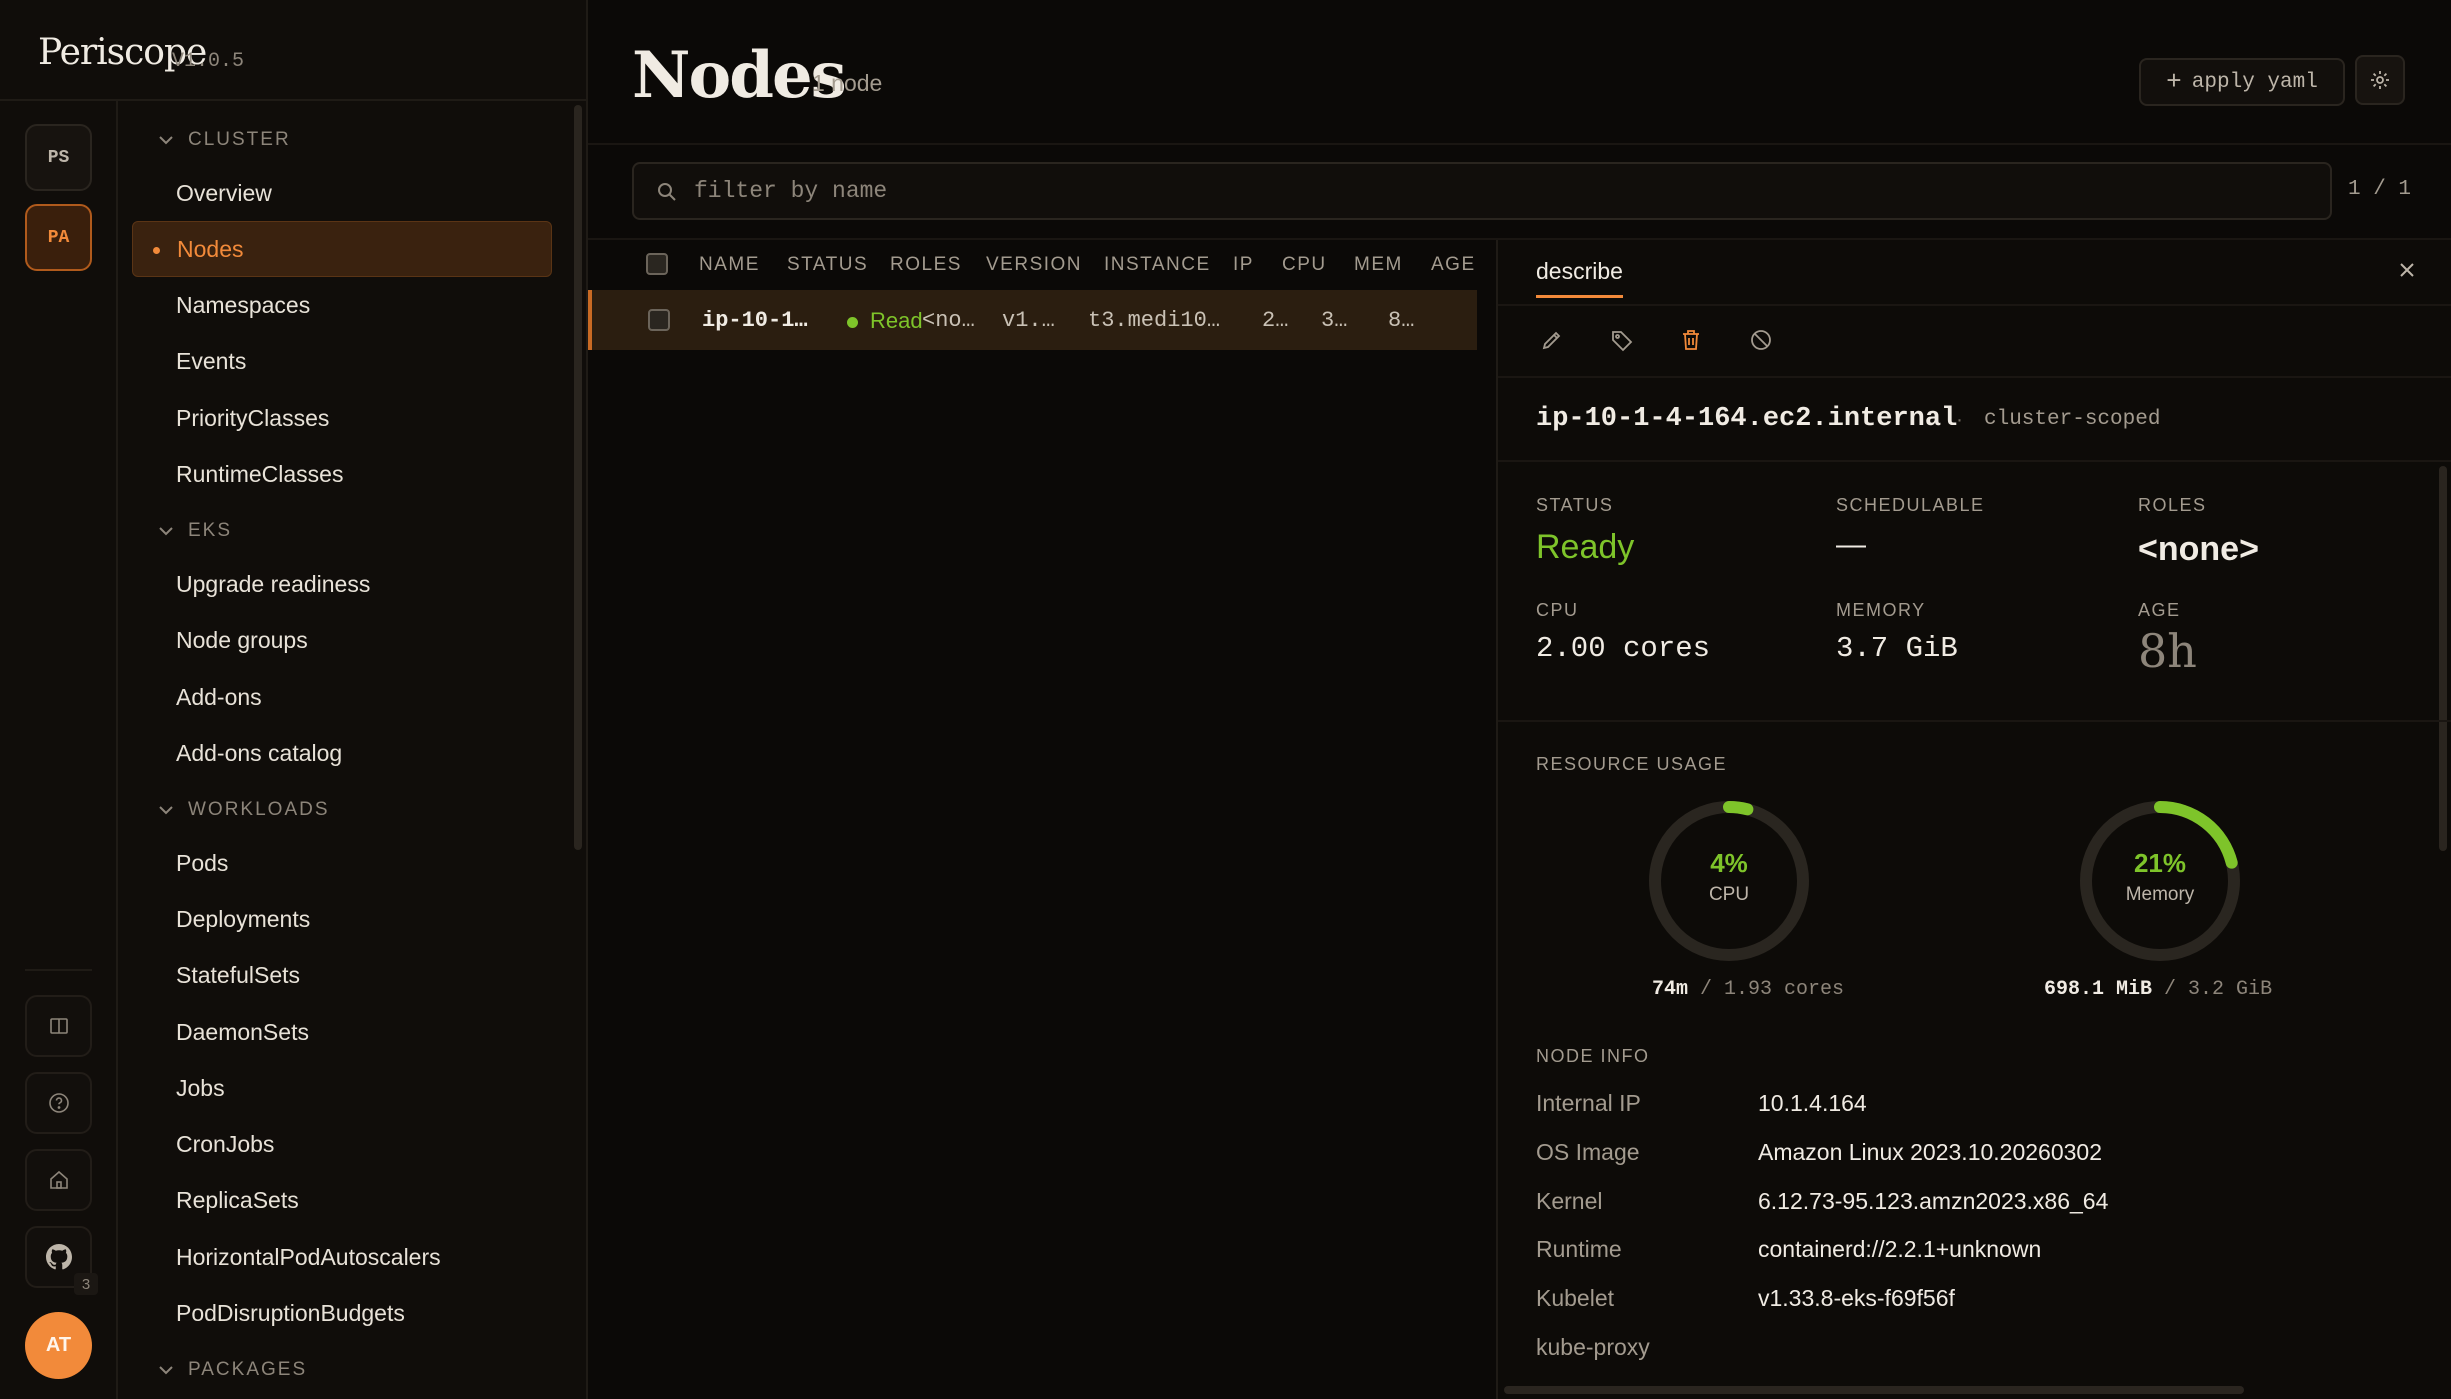  I want to click on section-cluster-label: CLUSTER, so click(239, 139).